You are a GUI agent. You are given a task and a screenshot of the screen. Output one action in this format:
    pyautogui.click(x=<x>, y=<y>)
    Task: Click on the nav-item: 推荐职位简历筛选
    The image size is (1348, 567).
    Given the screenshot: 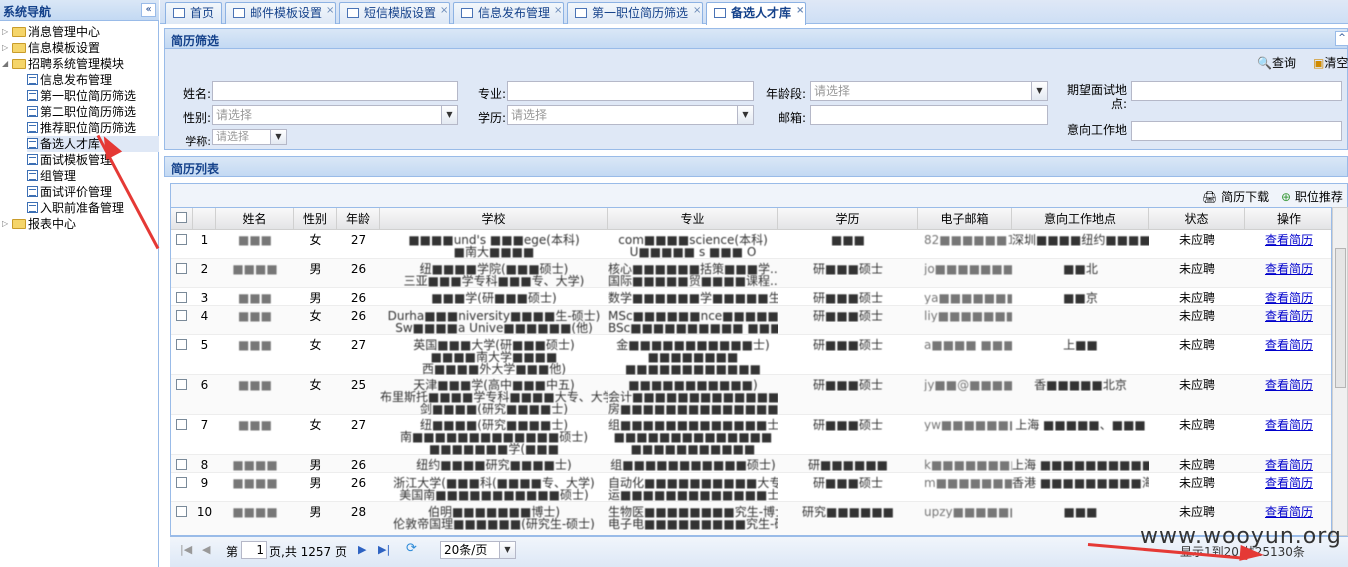 What is the action you would take?
    pyautogui.click(x=81, y=128)
    